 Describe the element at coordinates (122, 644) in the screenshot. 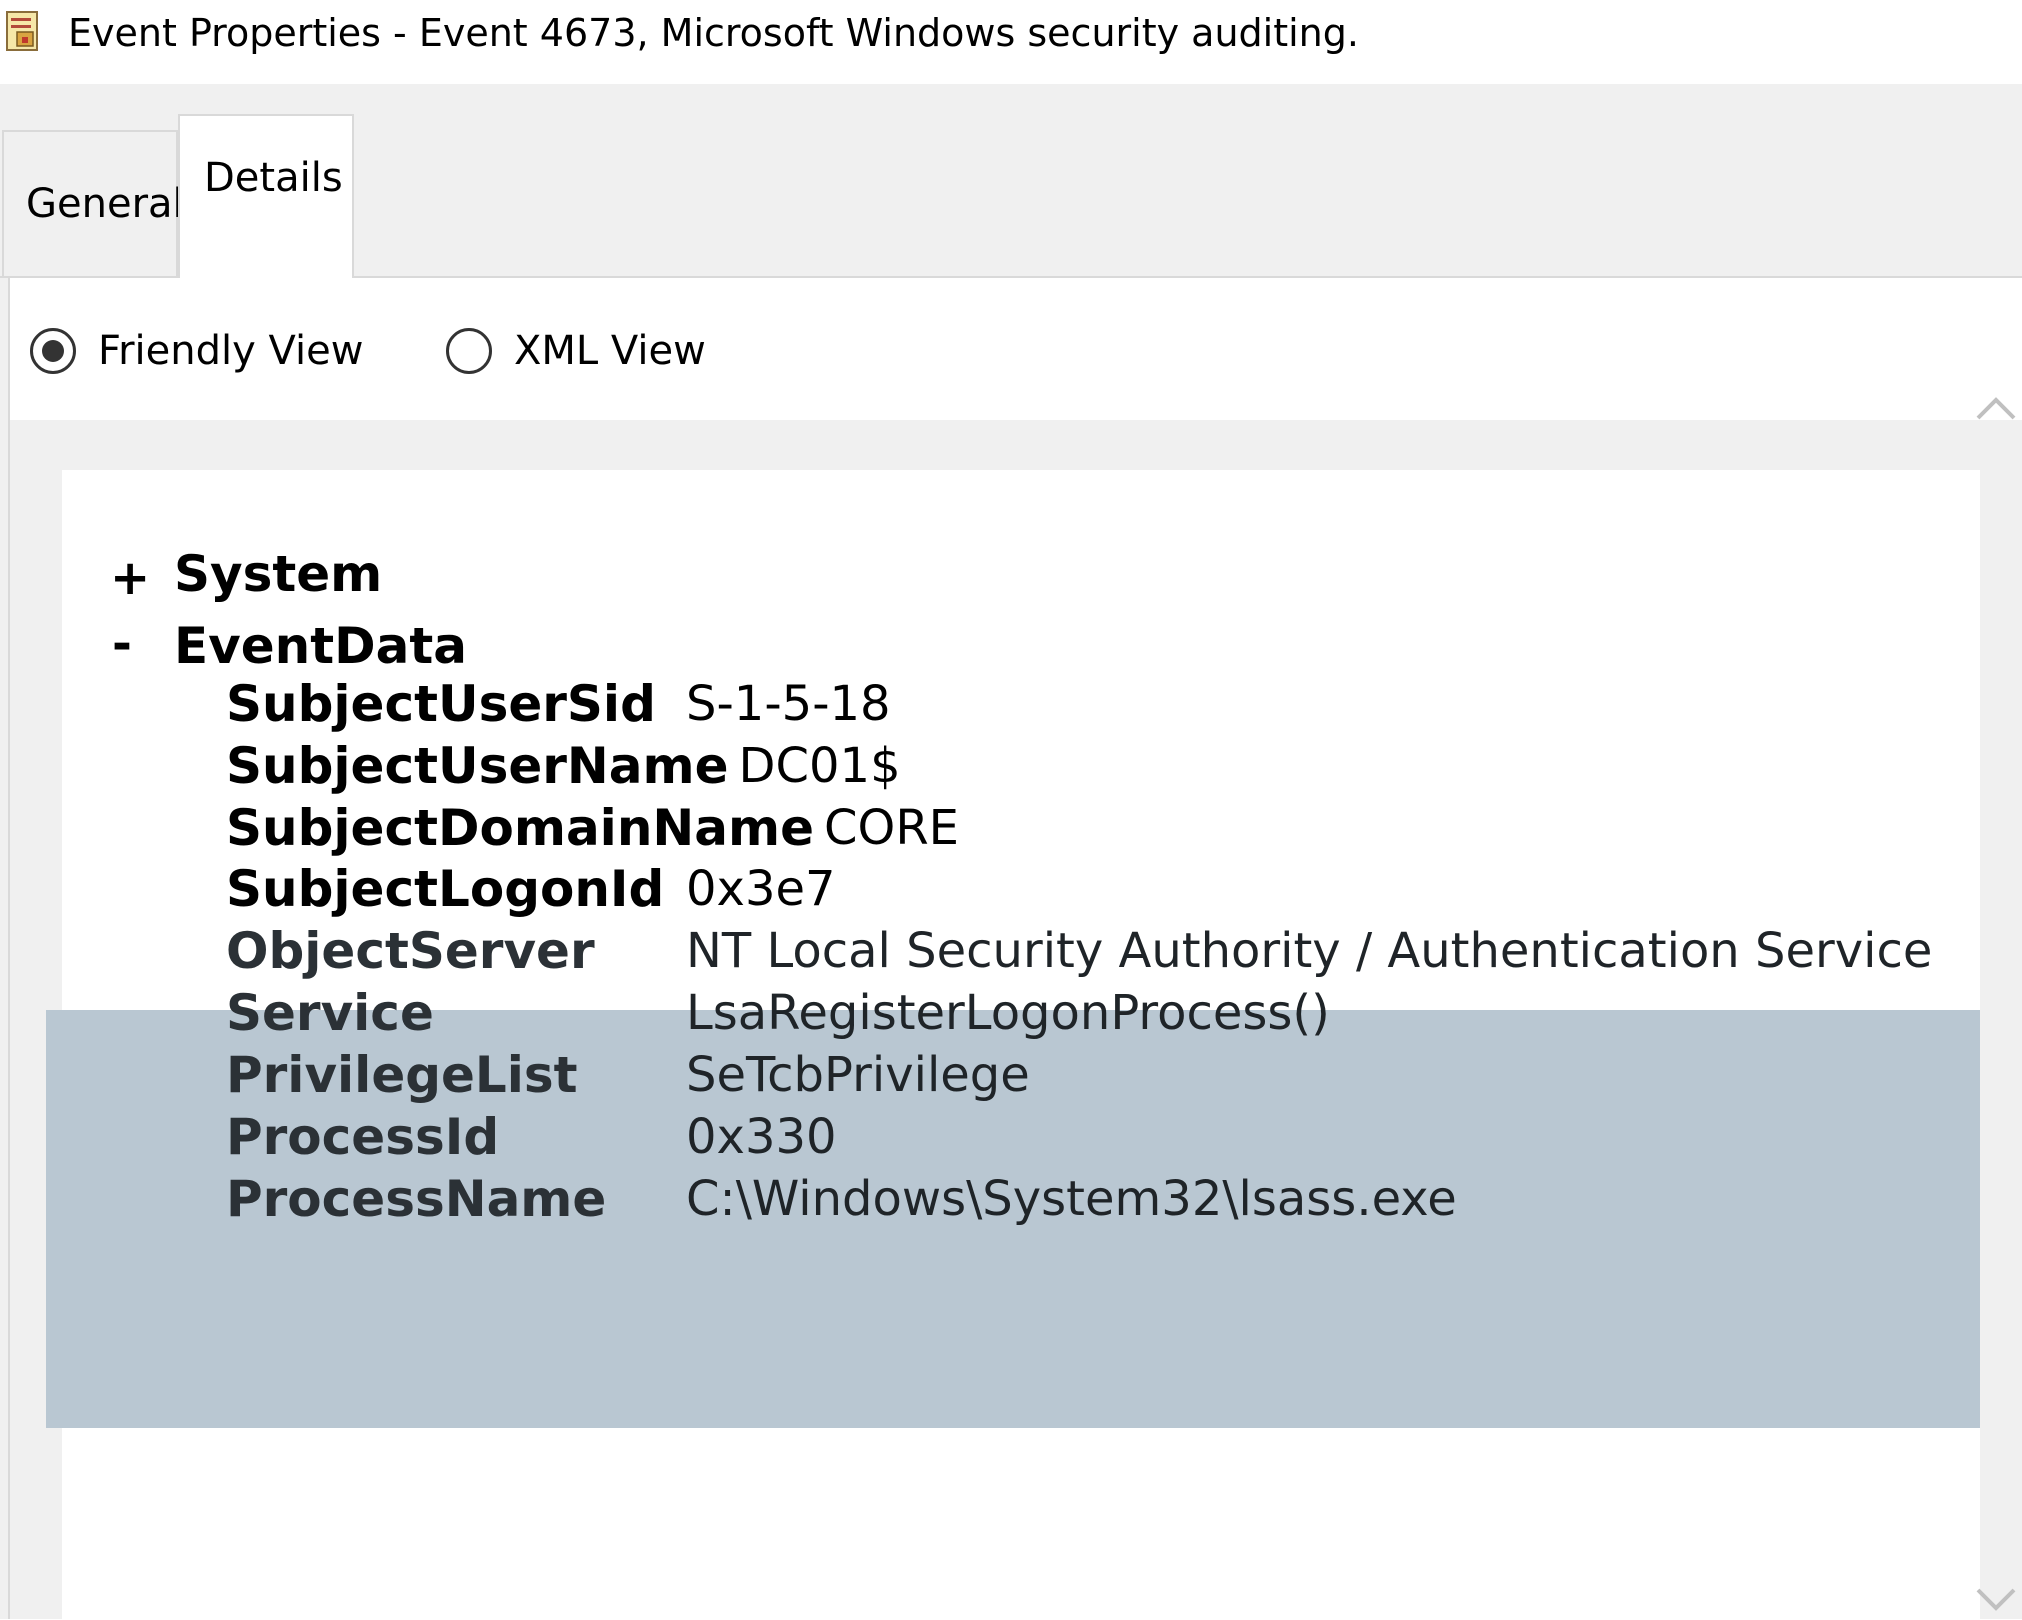

I see `eventdata-collapse-toggle: -` at that location.